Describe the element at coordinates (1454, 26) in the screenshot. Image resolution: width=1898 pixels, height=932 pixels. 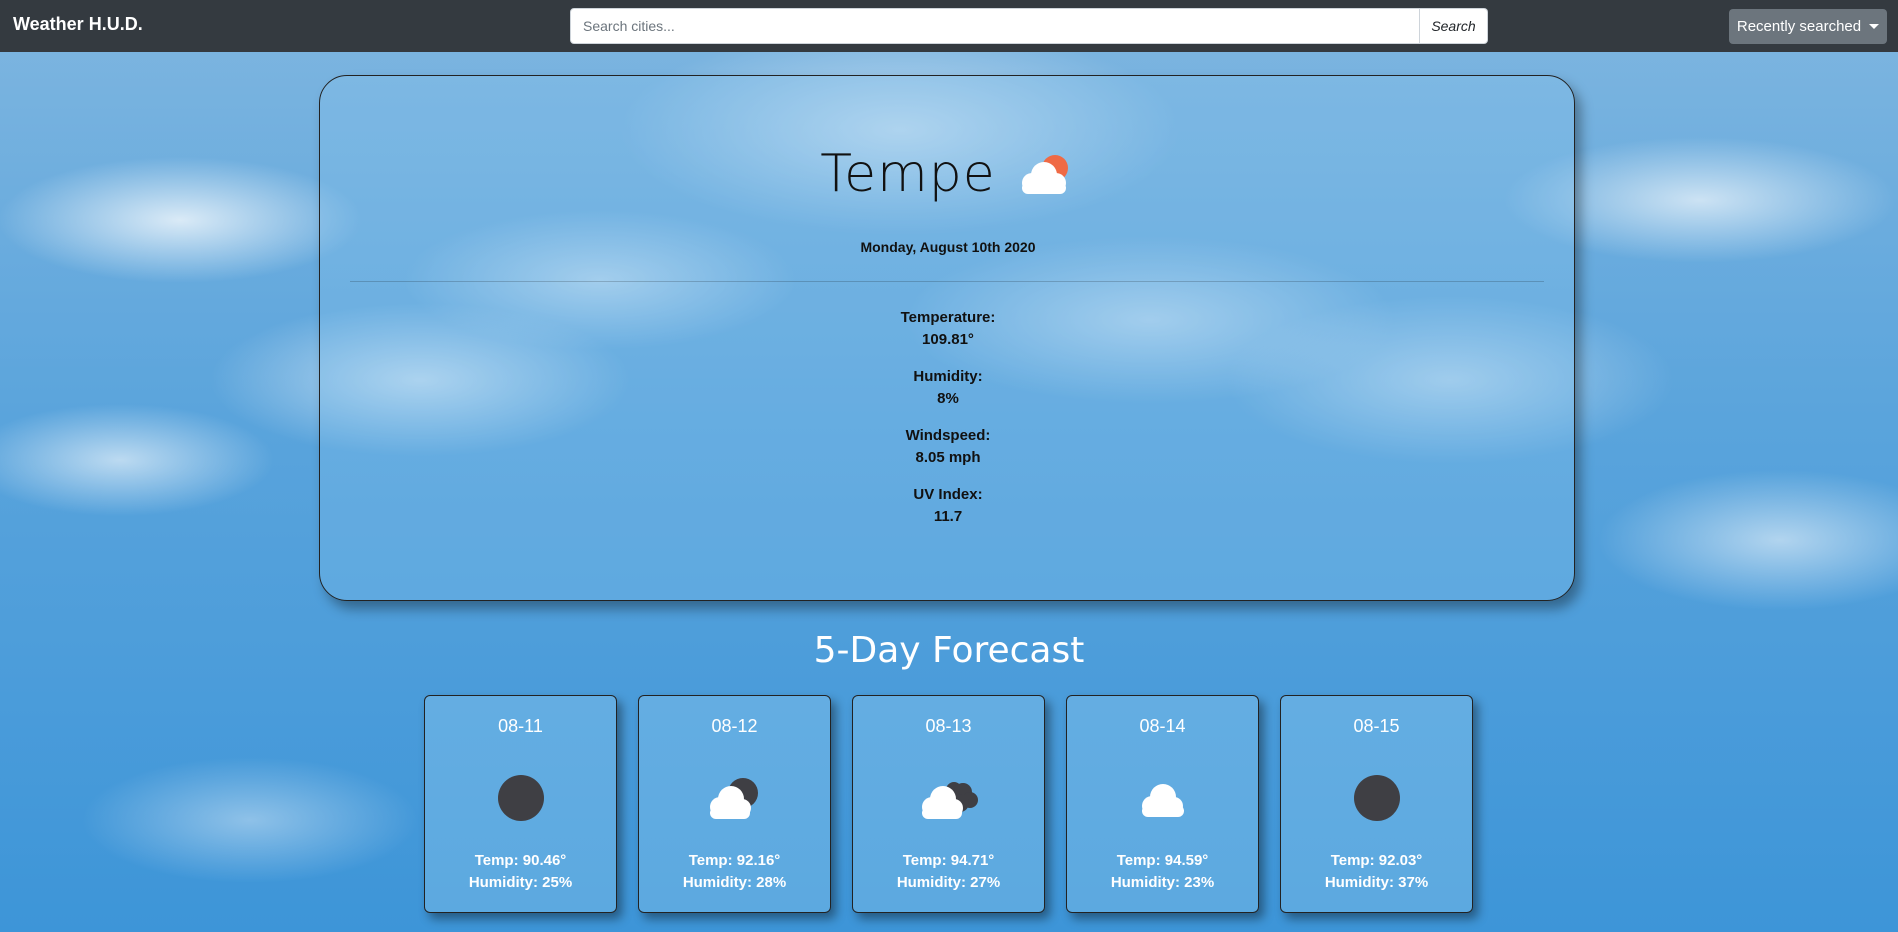
I see `search-button: Search` at that location.